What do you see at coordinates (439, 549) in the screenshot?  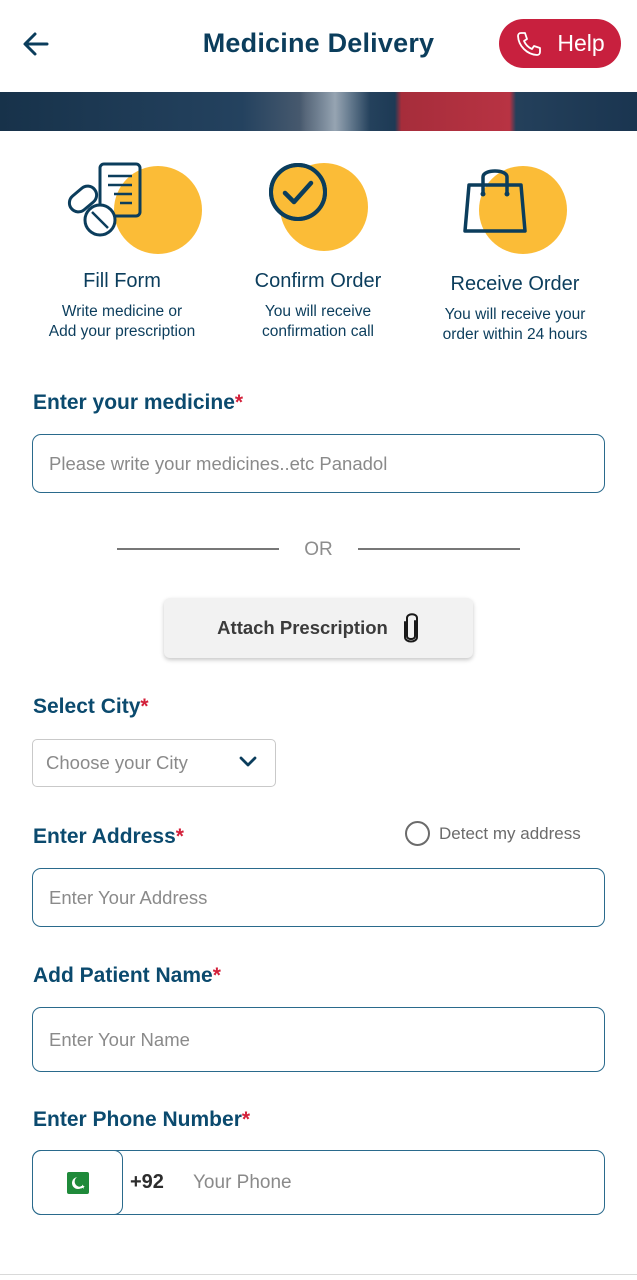 I see `divider-line` at bounding box center [439, 549].